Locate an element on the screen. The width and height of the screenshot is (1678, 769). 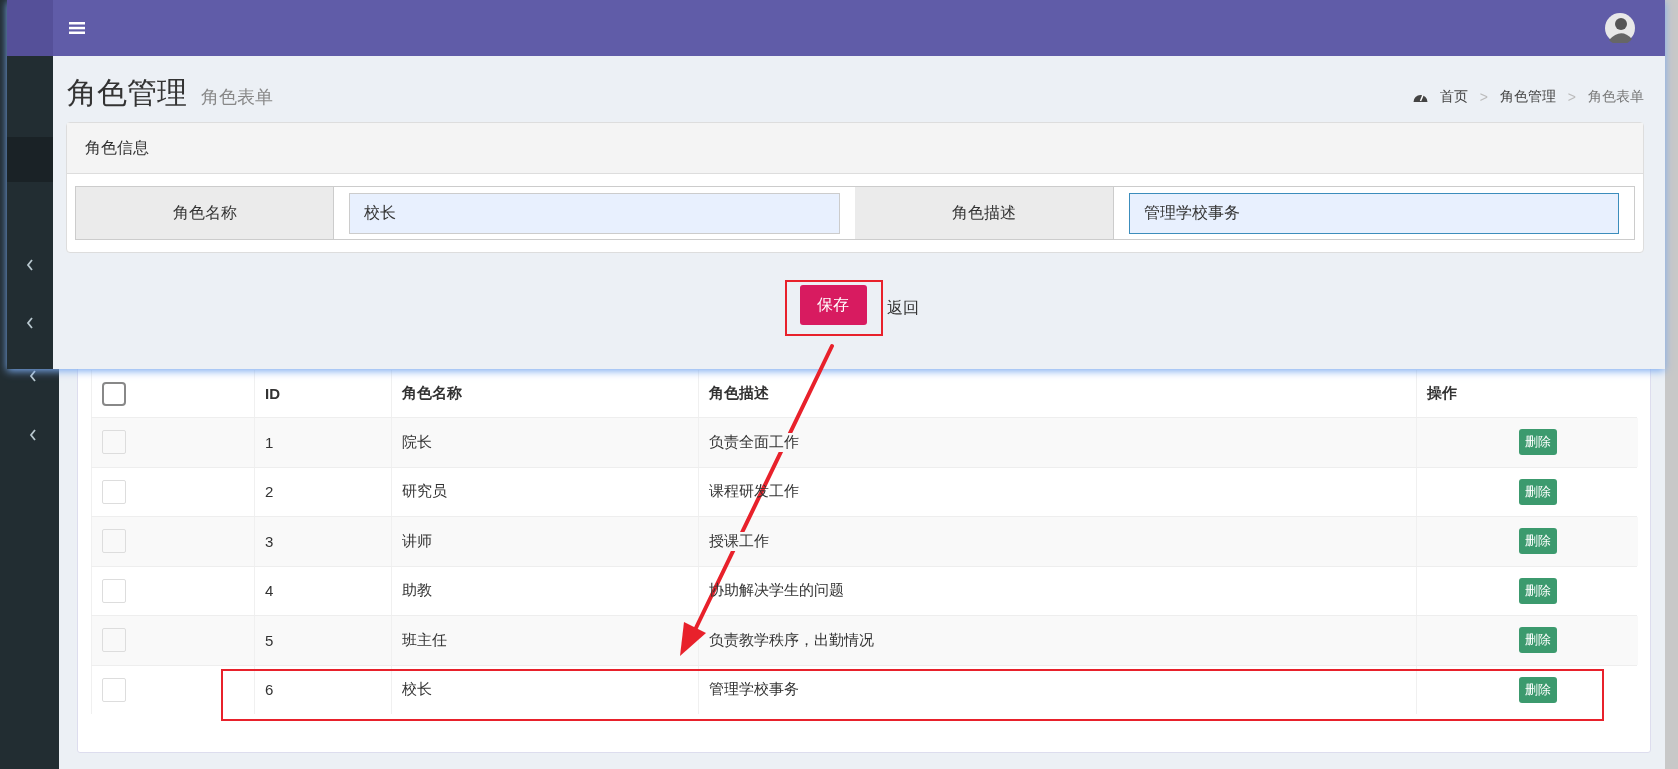
page-subtitle: 角色表单 is located at coordinates (237, 97).